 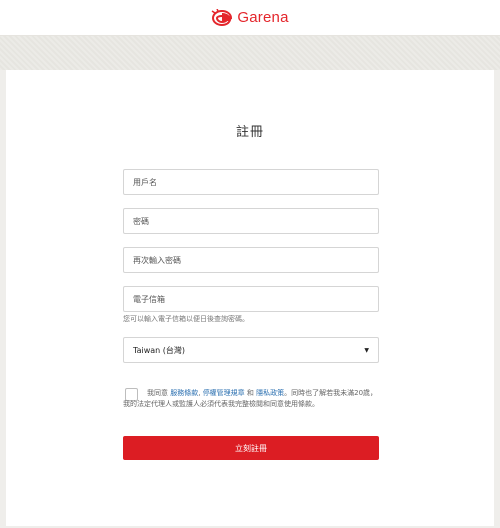 I want to click on password-input: 密碼, so click(x=251, y=221).